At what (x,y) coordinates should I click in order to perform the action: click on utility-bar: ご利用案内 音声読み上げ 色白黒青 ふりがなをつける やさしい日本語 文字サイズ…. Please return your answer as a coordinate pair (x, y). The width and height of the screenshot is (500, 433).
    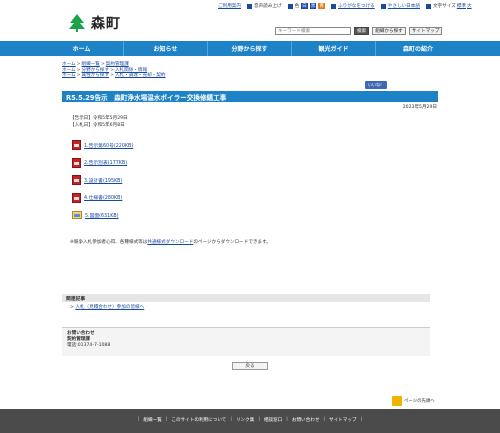
    Looking at the image, I should click on (345, 6).